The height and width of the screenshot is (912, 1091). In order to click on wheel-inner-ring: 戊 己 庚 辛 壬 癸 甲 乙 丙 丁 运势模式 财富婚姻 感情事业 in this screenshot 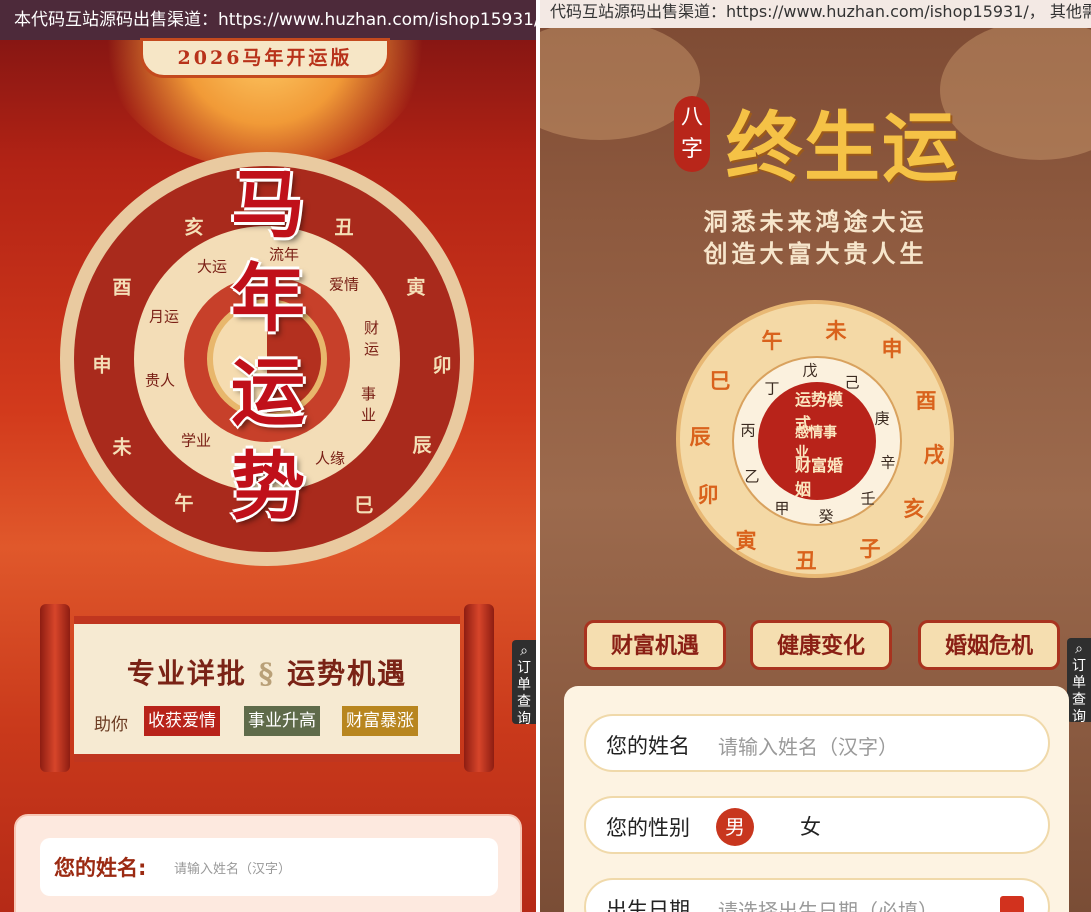, I will do `click(817, 441)`.